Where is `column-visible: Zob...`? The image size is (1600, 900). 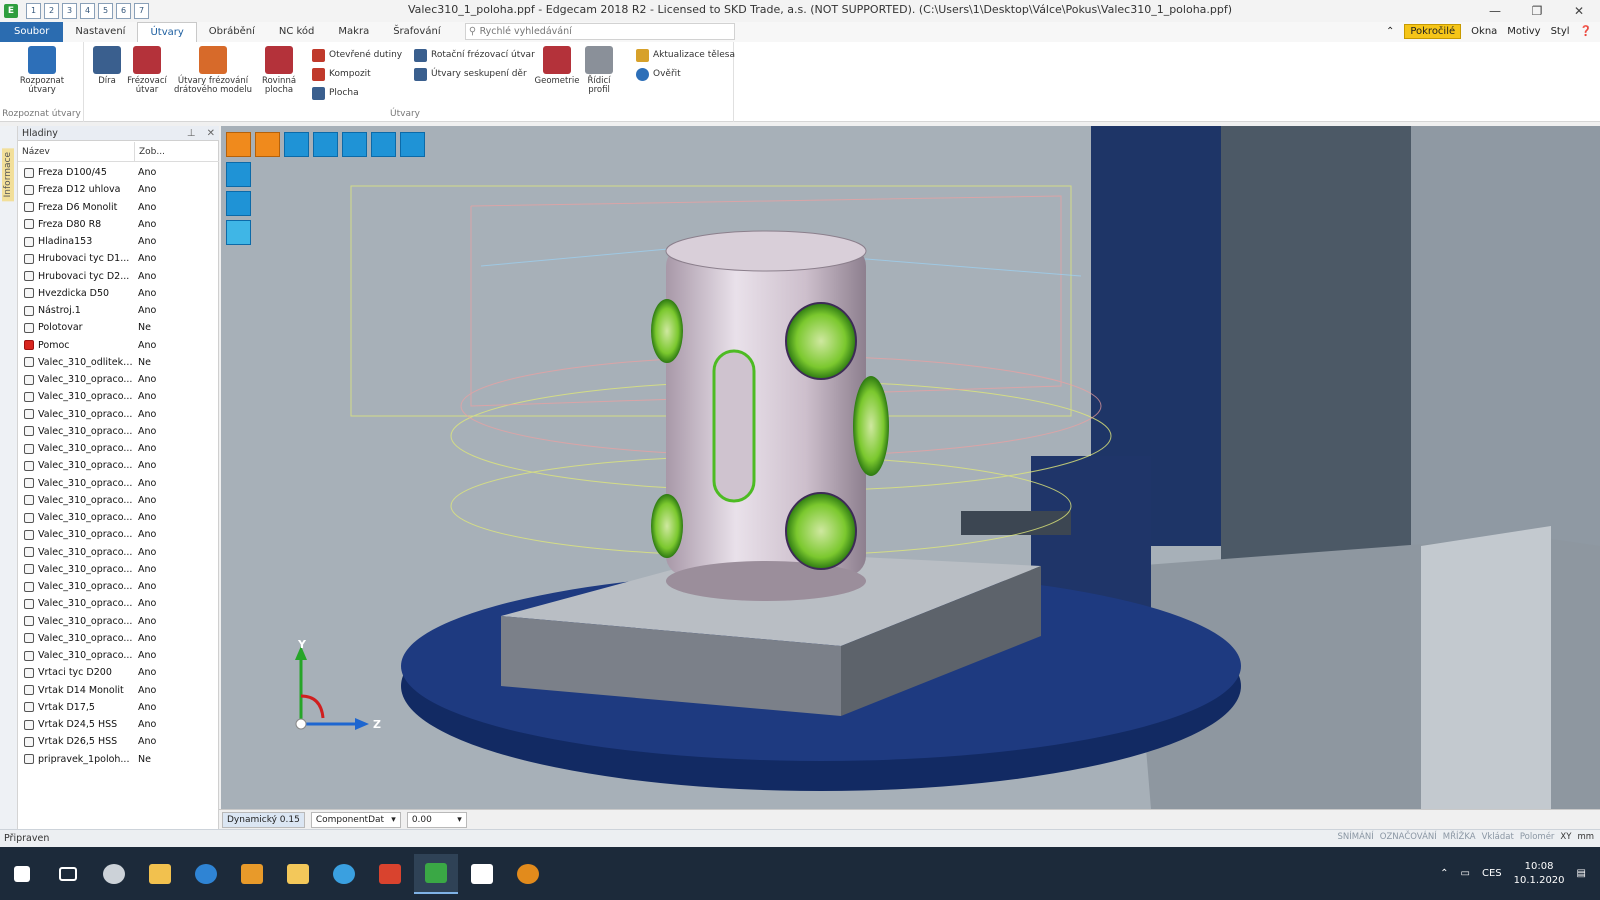
column-visible: Zob... is located at coordinates (150, 151).